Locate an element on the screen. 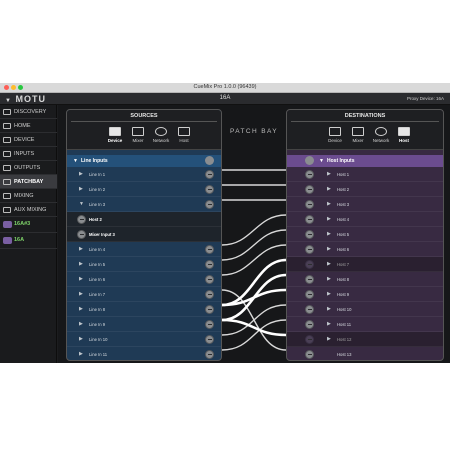  row-label: Line In 3 is located at coordinates (97, 204).